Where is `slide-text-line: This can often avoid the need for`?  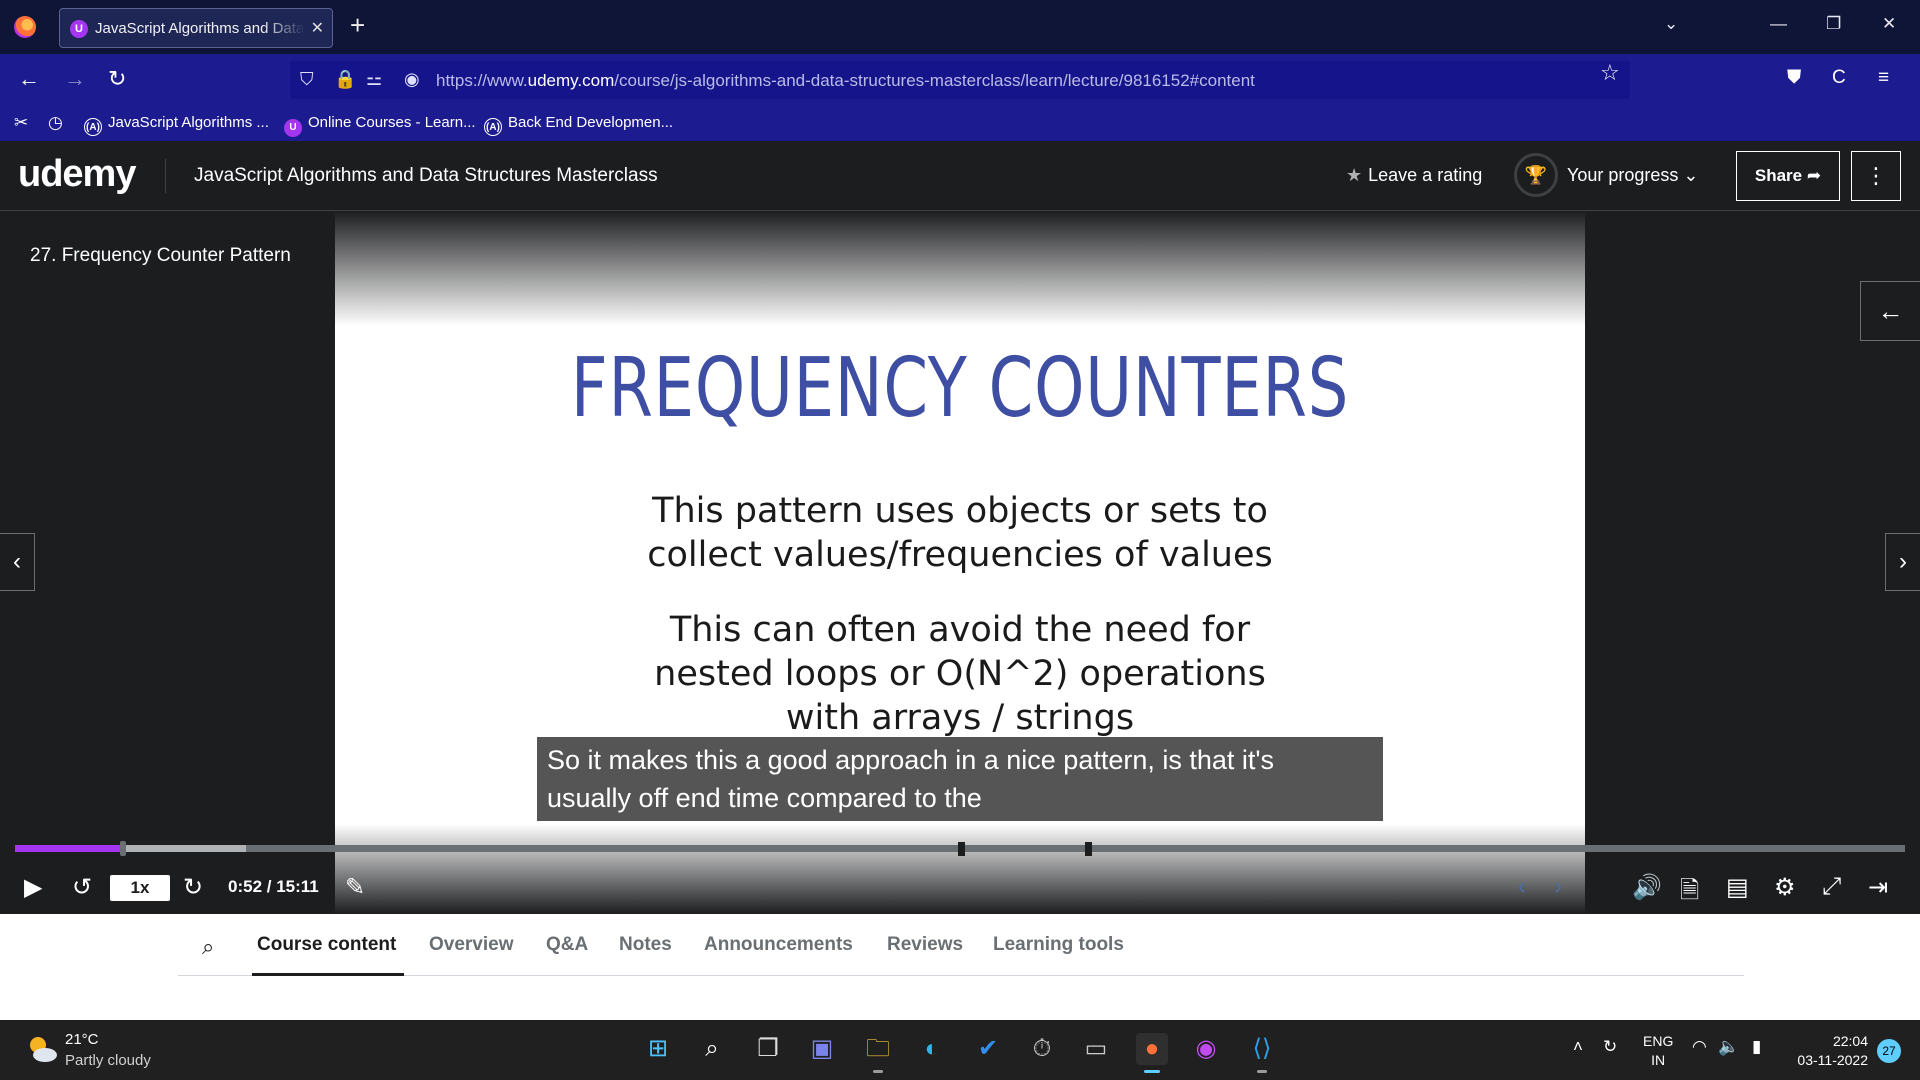
slide-text-line: This can often avoid the need for is located at coordinates (960, 630).